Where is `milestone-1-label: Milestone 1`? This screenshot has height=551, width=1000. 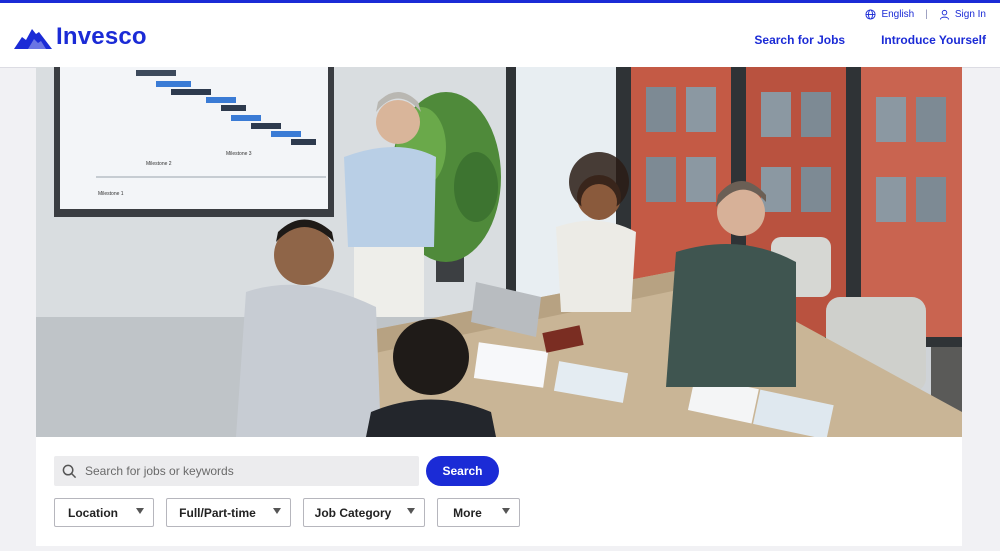 milestone-1-label: Milestone 1 is located at coordinates (111, 194).